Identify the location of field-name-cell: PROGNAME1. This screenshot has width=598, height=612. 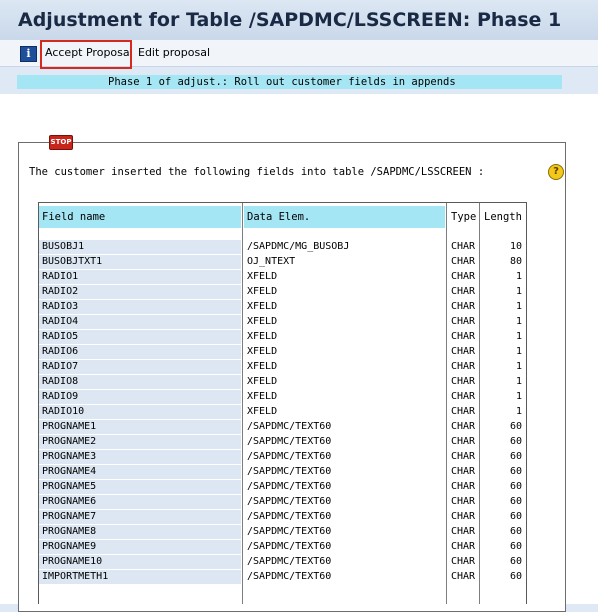
(140, 427).